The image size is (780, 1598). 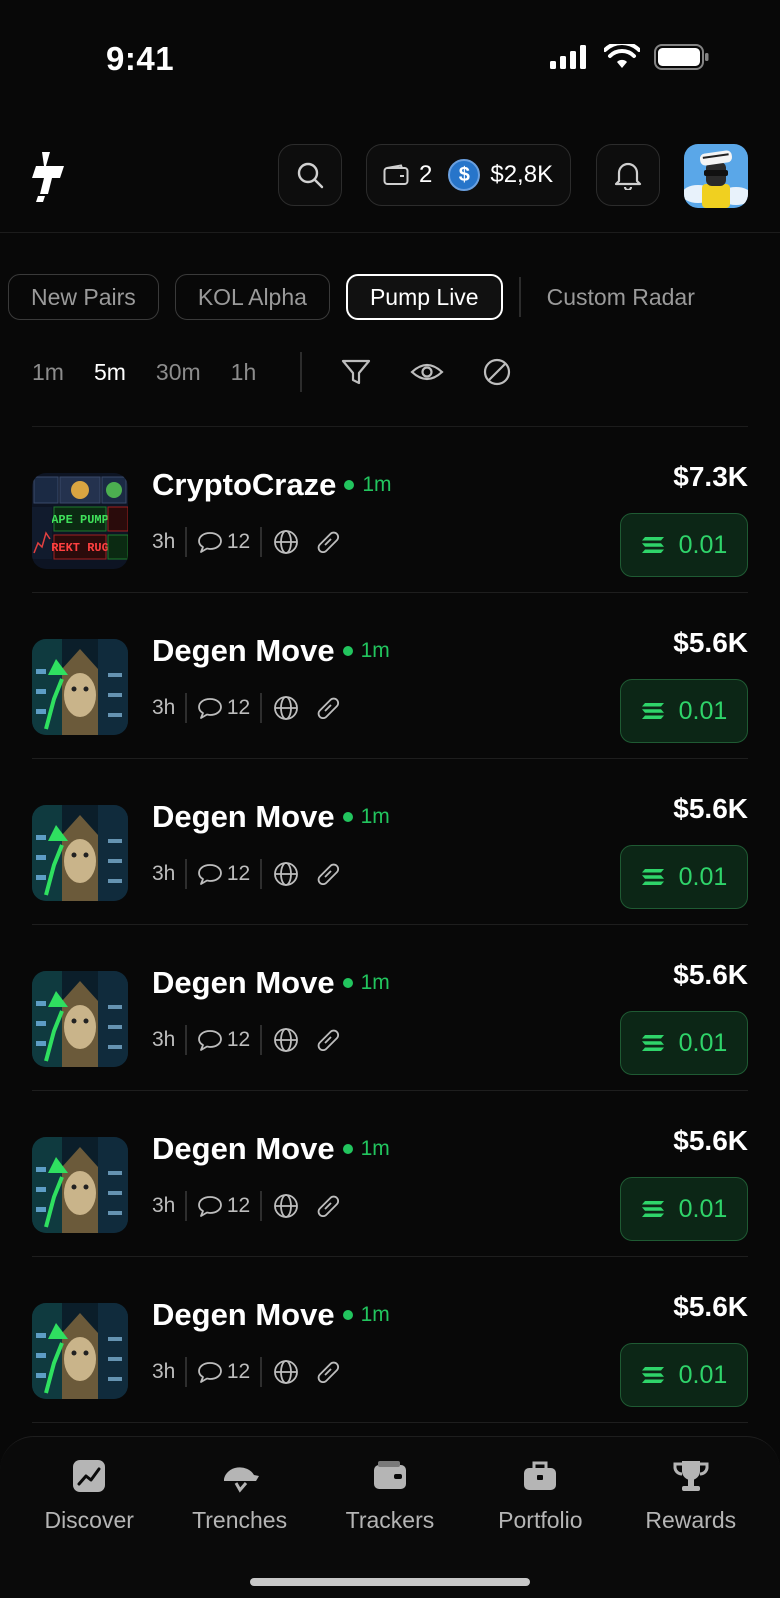 What do you see at coordinates (80, 548) in the screenshot?
I see `svg-text: REKT RUG` at bounding box center [80, 548].